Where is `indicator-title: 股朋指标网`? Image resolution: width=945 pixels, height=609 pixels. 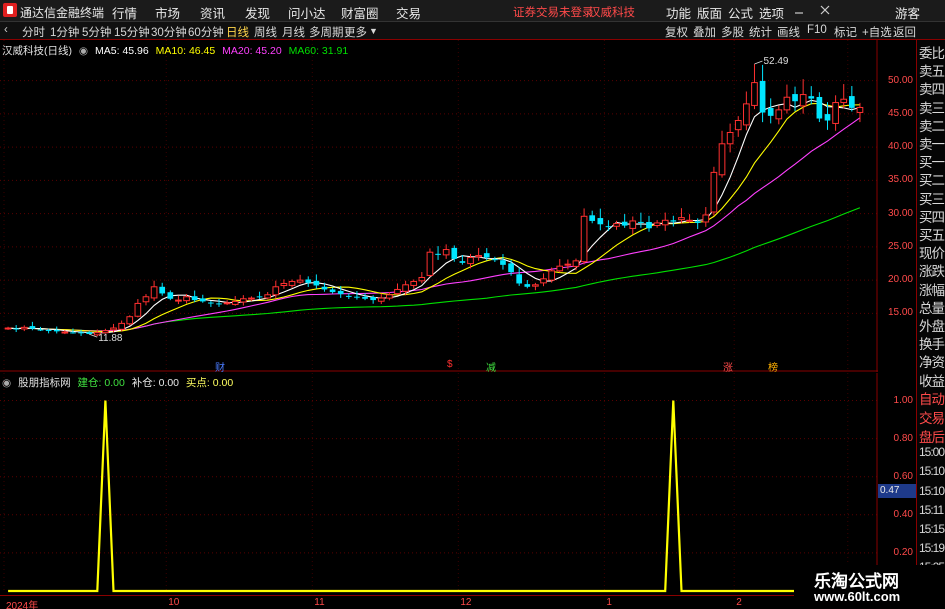 indicator-title: 股朋指标网 is located at coordinates (44, 383).